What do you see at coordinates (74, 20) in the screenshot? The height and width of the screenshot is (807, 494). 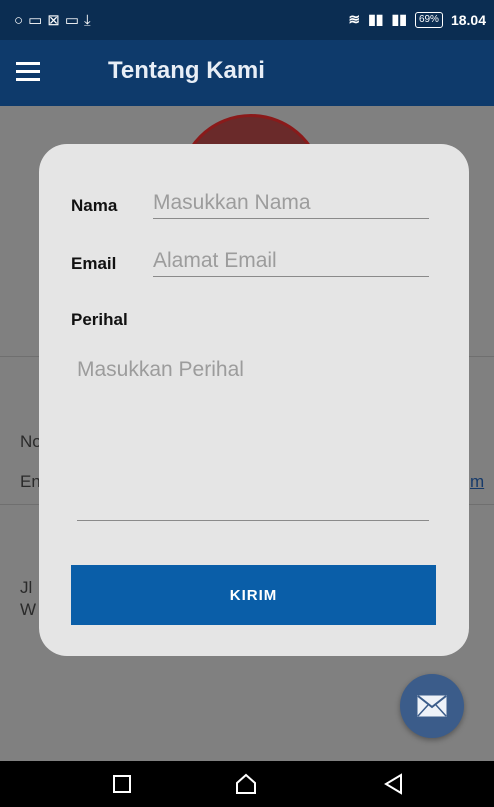 I see `laptop-icon: ▭` at bounding box center [74, 20].